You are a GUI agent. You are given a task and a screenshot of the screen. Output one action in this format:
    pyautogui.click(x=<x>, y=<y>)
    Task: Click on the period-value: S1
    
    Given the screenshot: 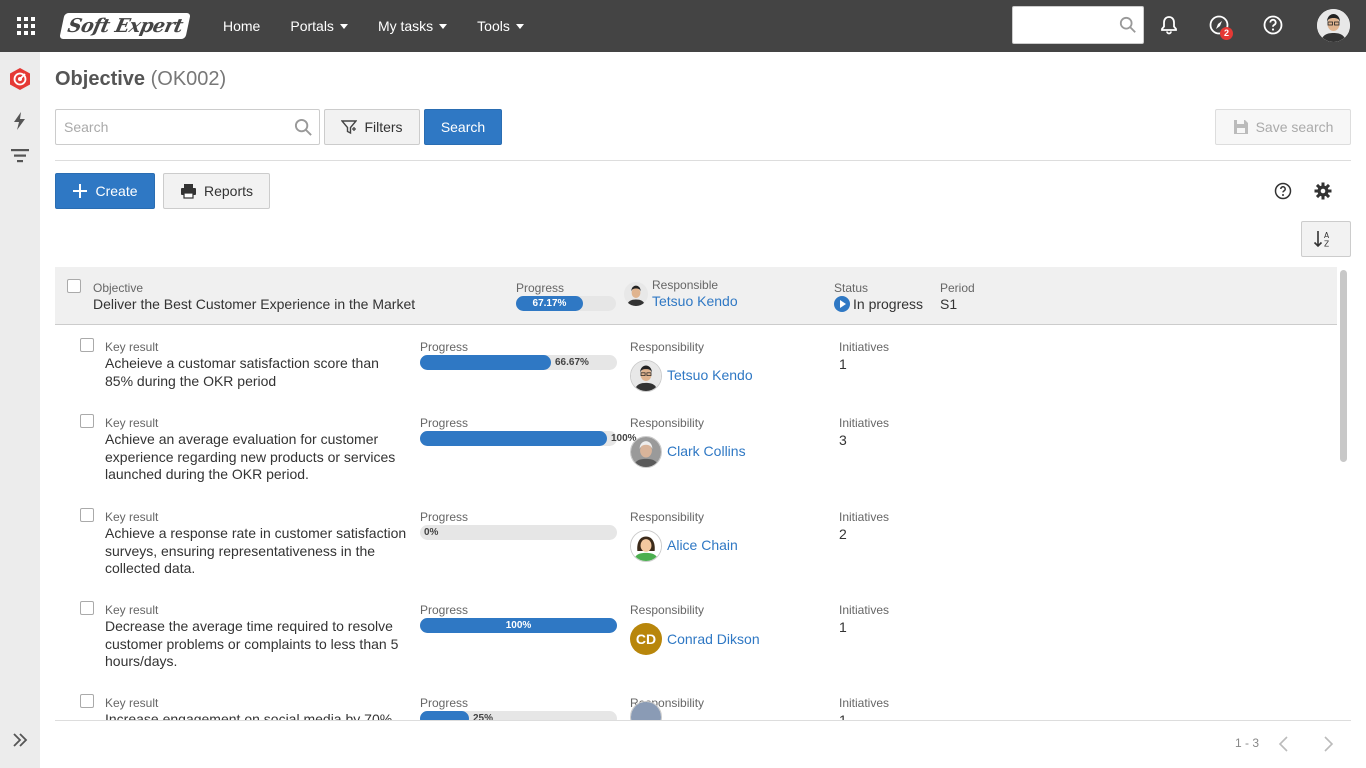 What is the action you would take?
    pyautogui.click(x=949, y=304)
    